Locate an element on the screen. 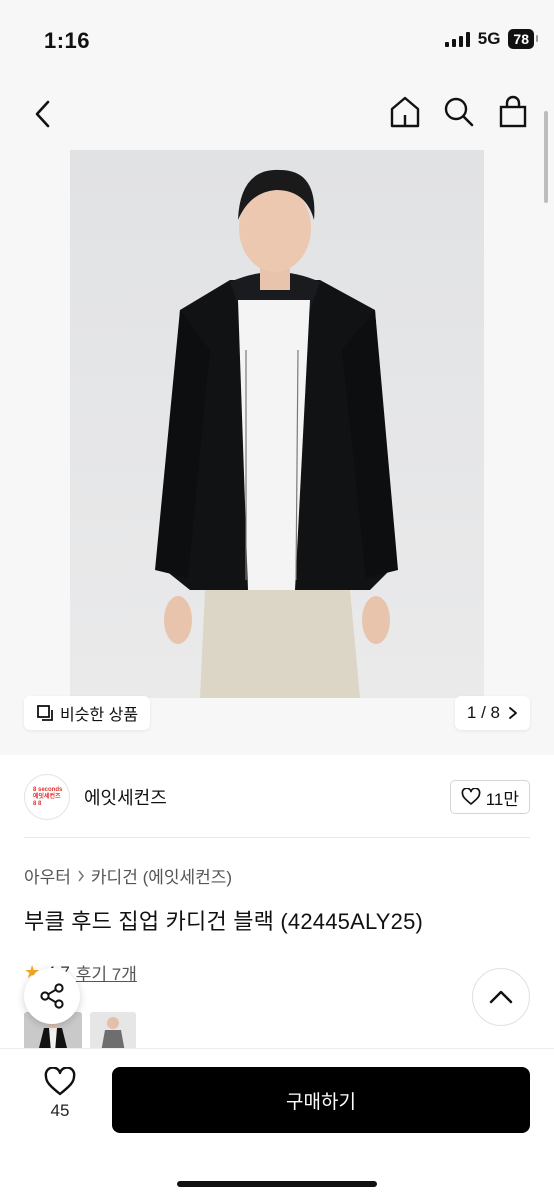  chevron-left-icon is located at coordinates (42, 114).